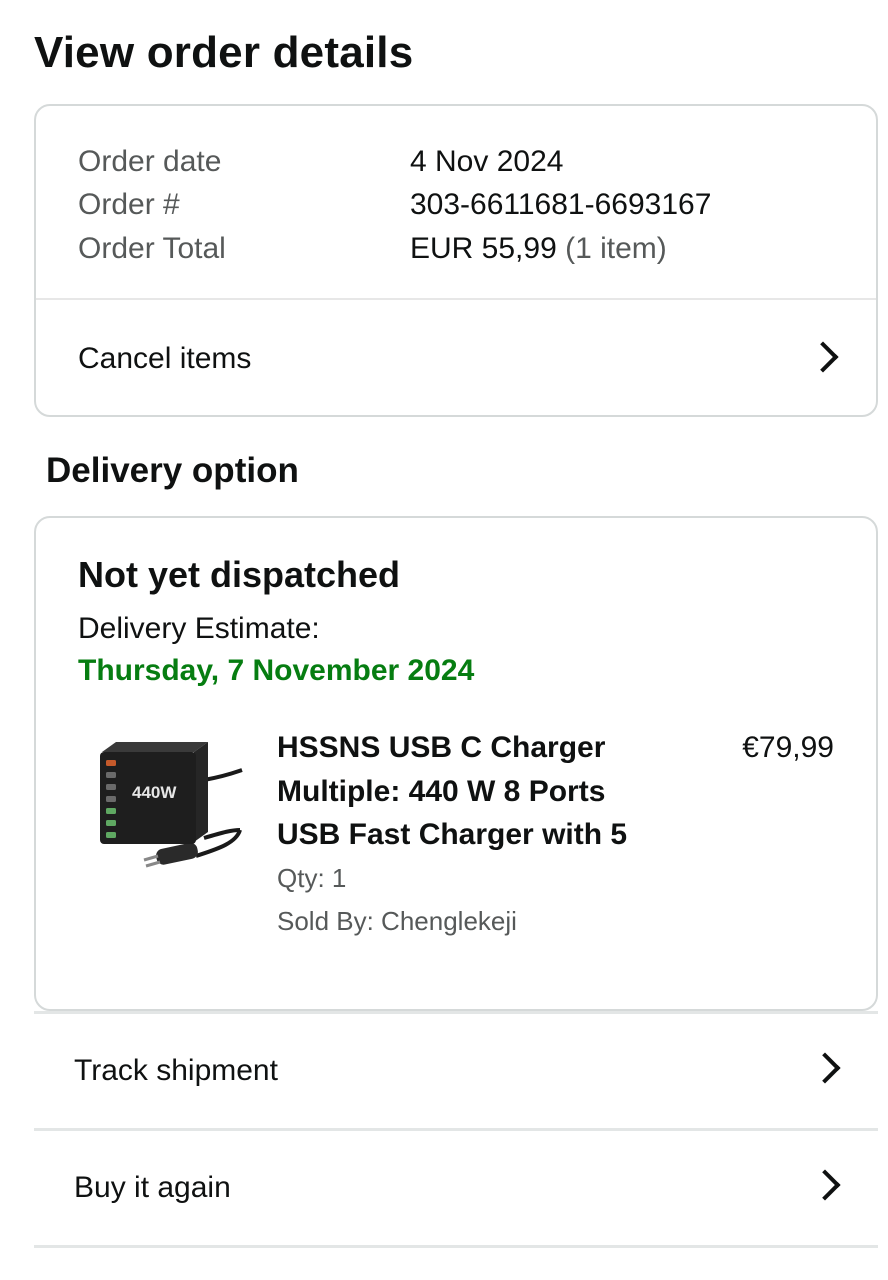  Describe the element at coordinates (441, 791) in the screenshot. I see `product-title-line: Multiple: 440 W 8 Ports` at that location.